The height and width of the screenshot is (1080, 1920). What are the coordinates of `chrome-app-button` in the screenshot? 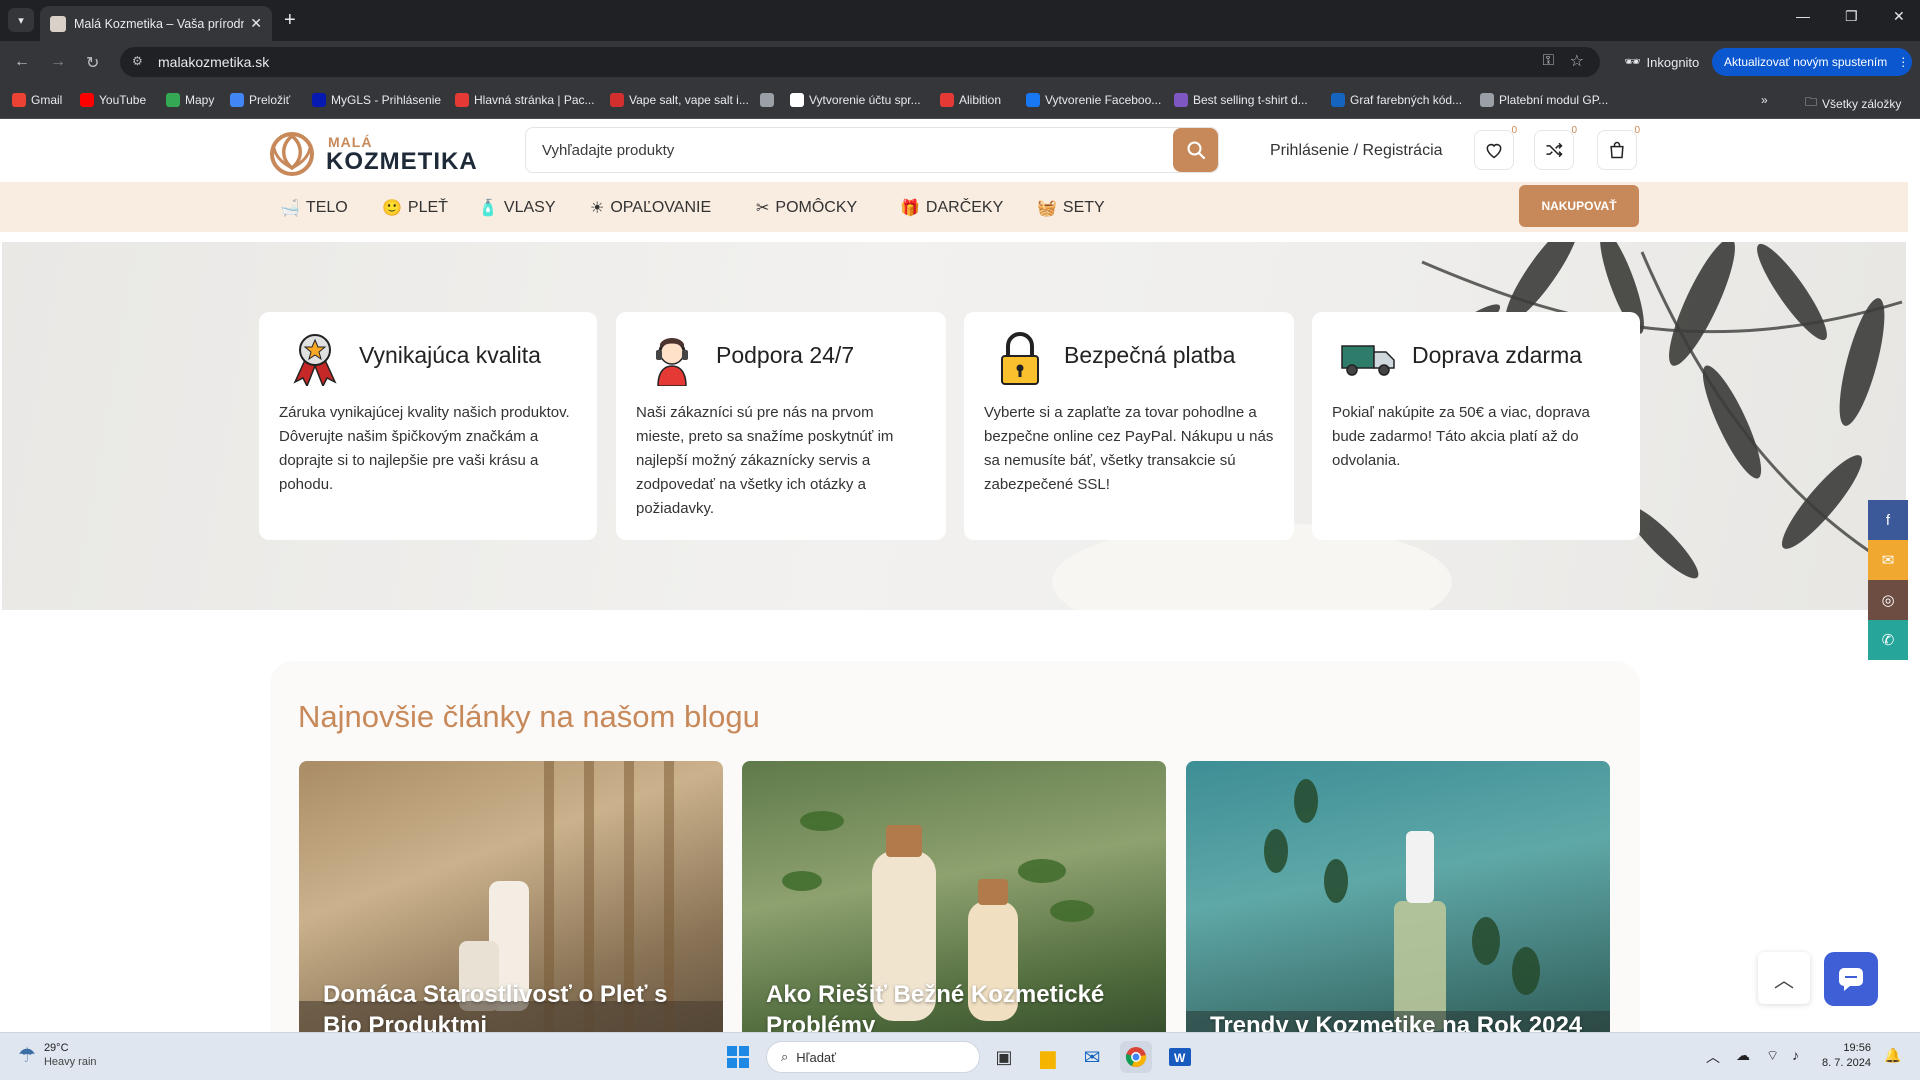 It's located at (1136, 1057).